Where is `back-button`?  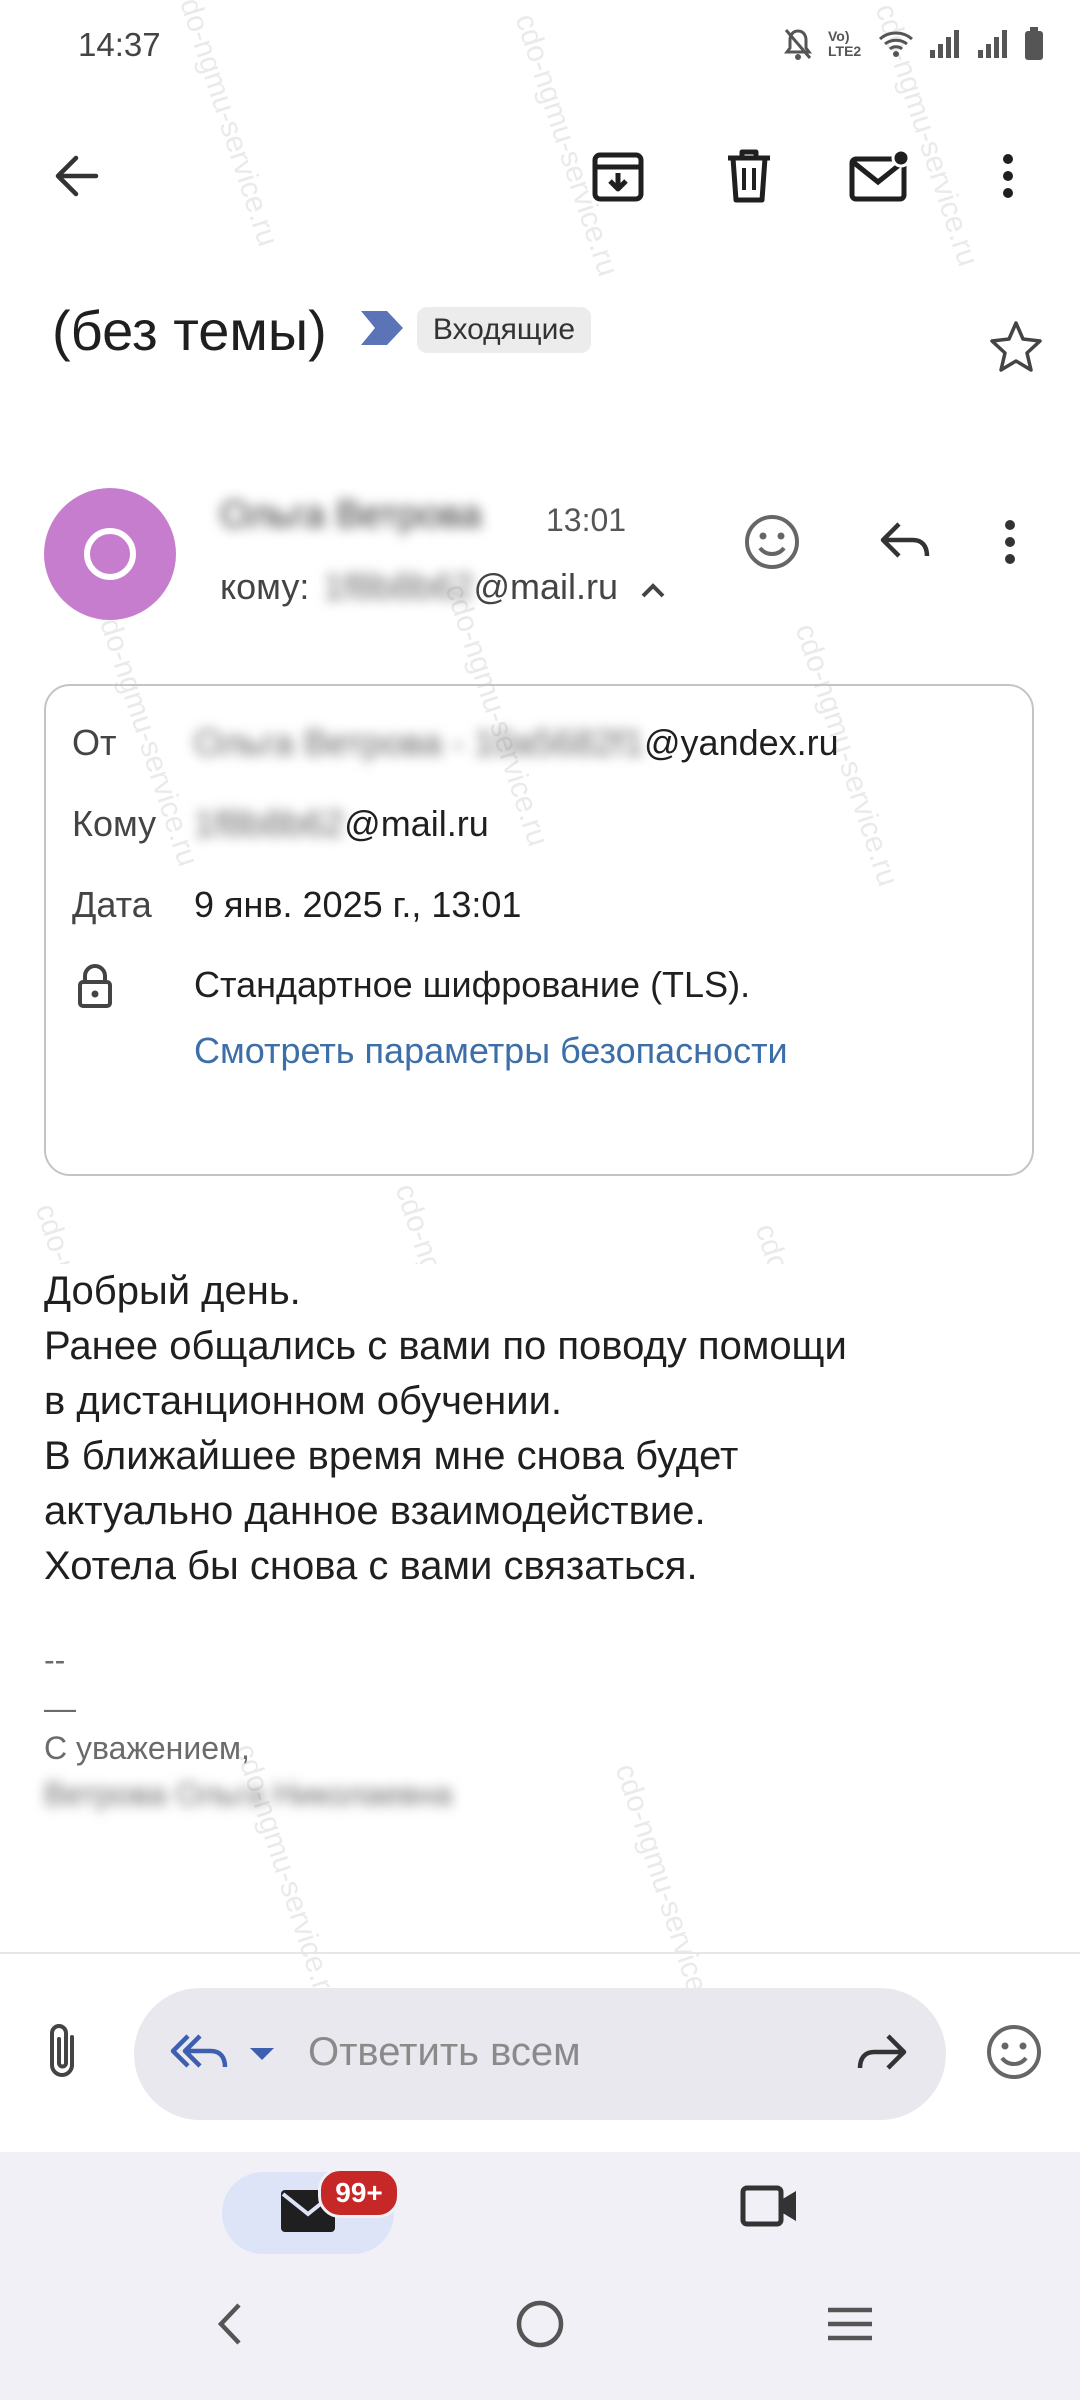
back-button is located at coordinates (76, 178).